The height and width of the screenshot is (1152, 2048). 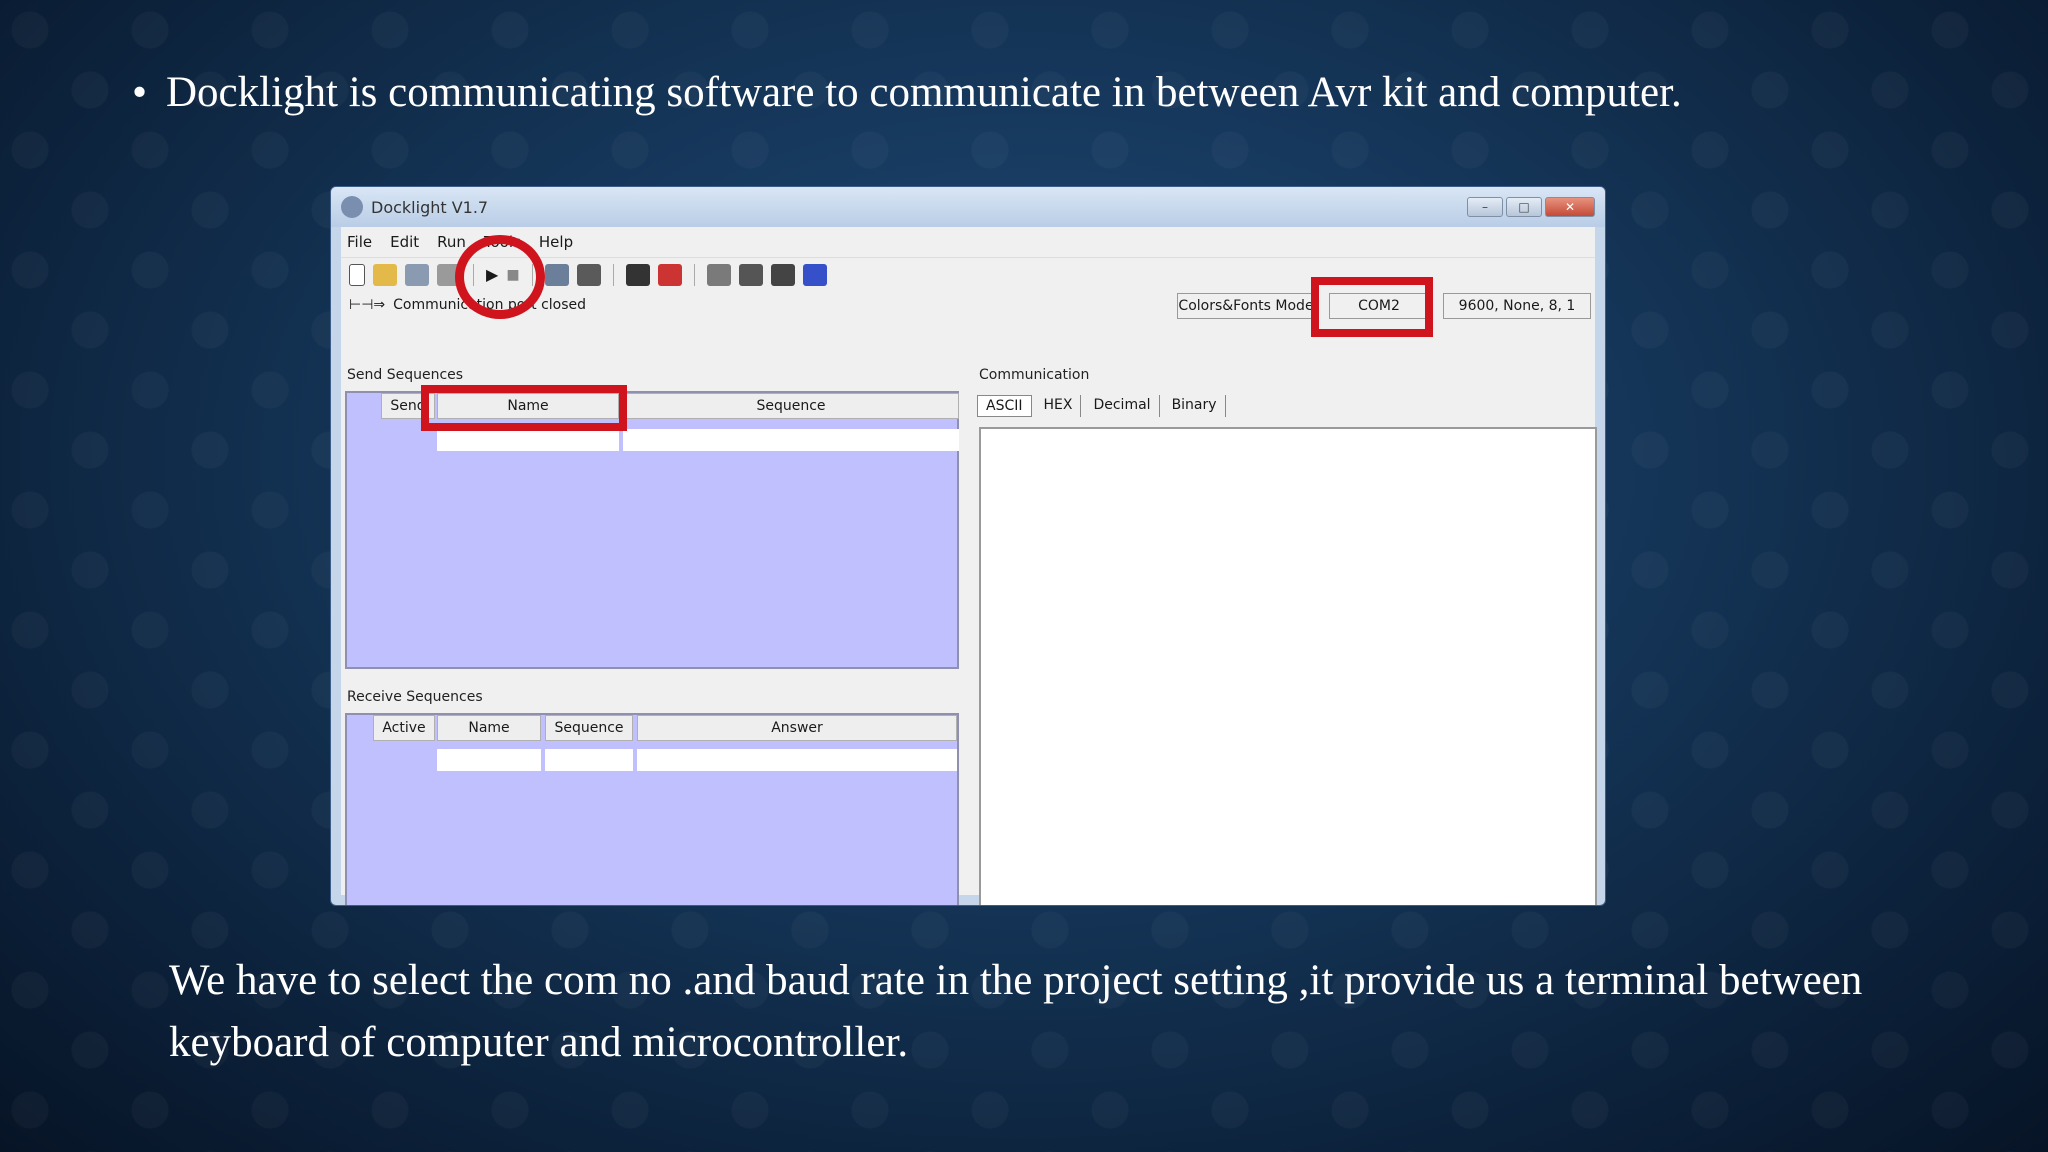 I want to click on mode-field: Colors&Fonts Mode, so click(x=1246, y=306).